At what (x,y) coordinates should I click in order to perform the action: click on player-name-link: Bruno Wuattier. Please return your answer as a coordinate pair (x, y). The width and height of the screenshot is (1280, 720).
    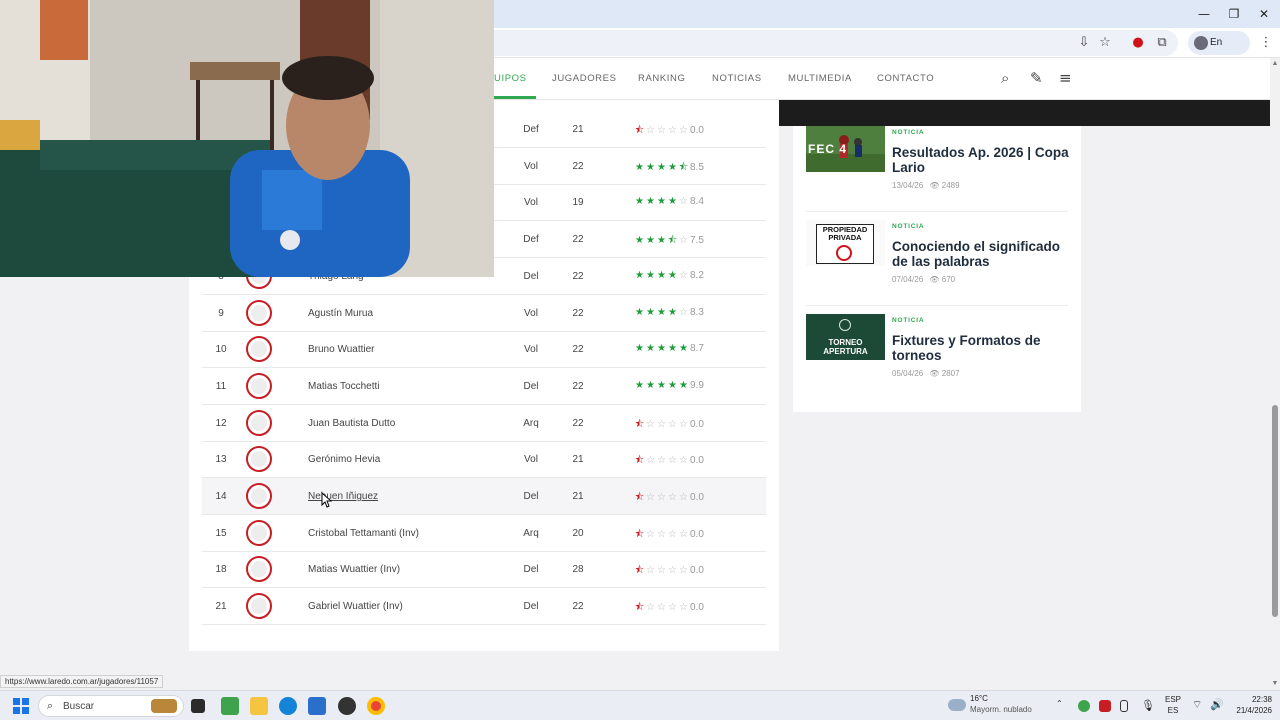
    Looking at the image, I should click on (341, 349).